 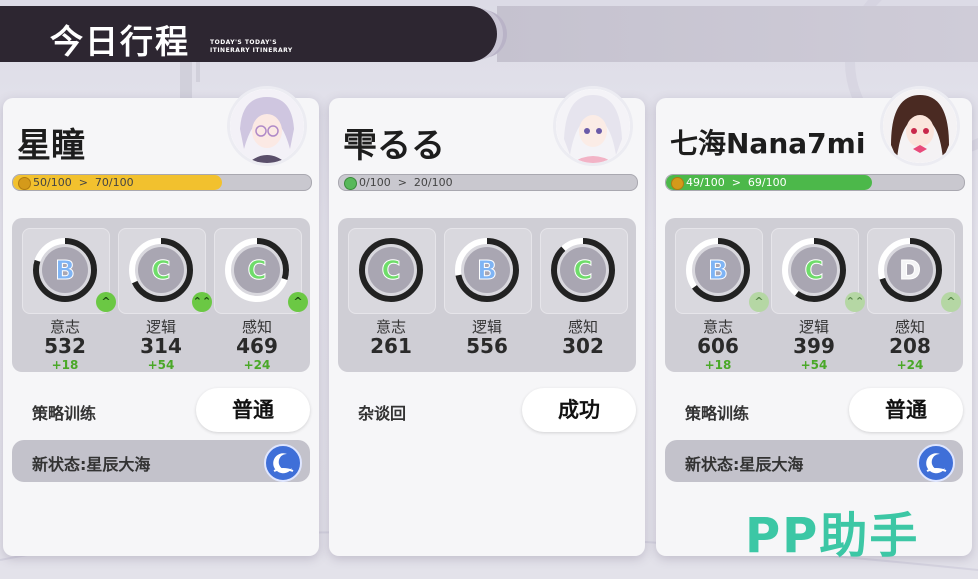 I want to click on stats-panel: C 意志 261 B 逻辑 556 C 感知 302, so click(x=487, y=295).